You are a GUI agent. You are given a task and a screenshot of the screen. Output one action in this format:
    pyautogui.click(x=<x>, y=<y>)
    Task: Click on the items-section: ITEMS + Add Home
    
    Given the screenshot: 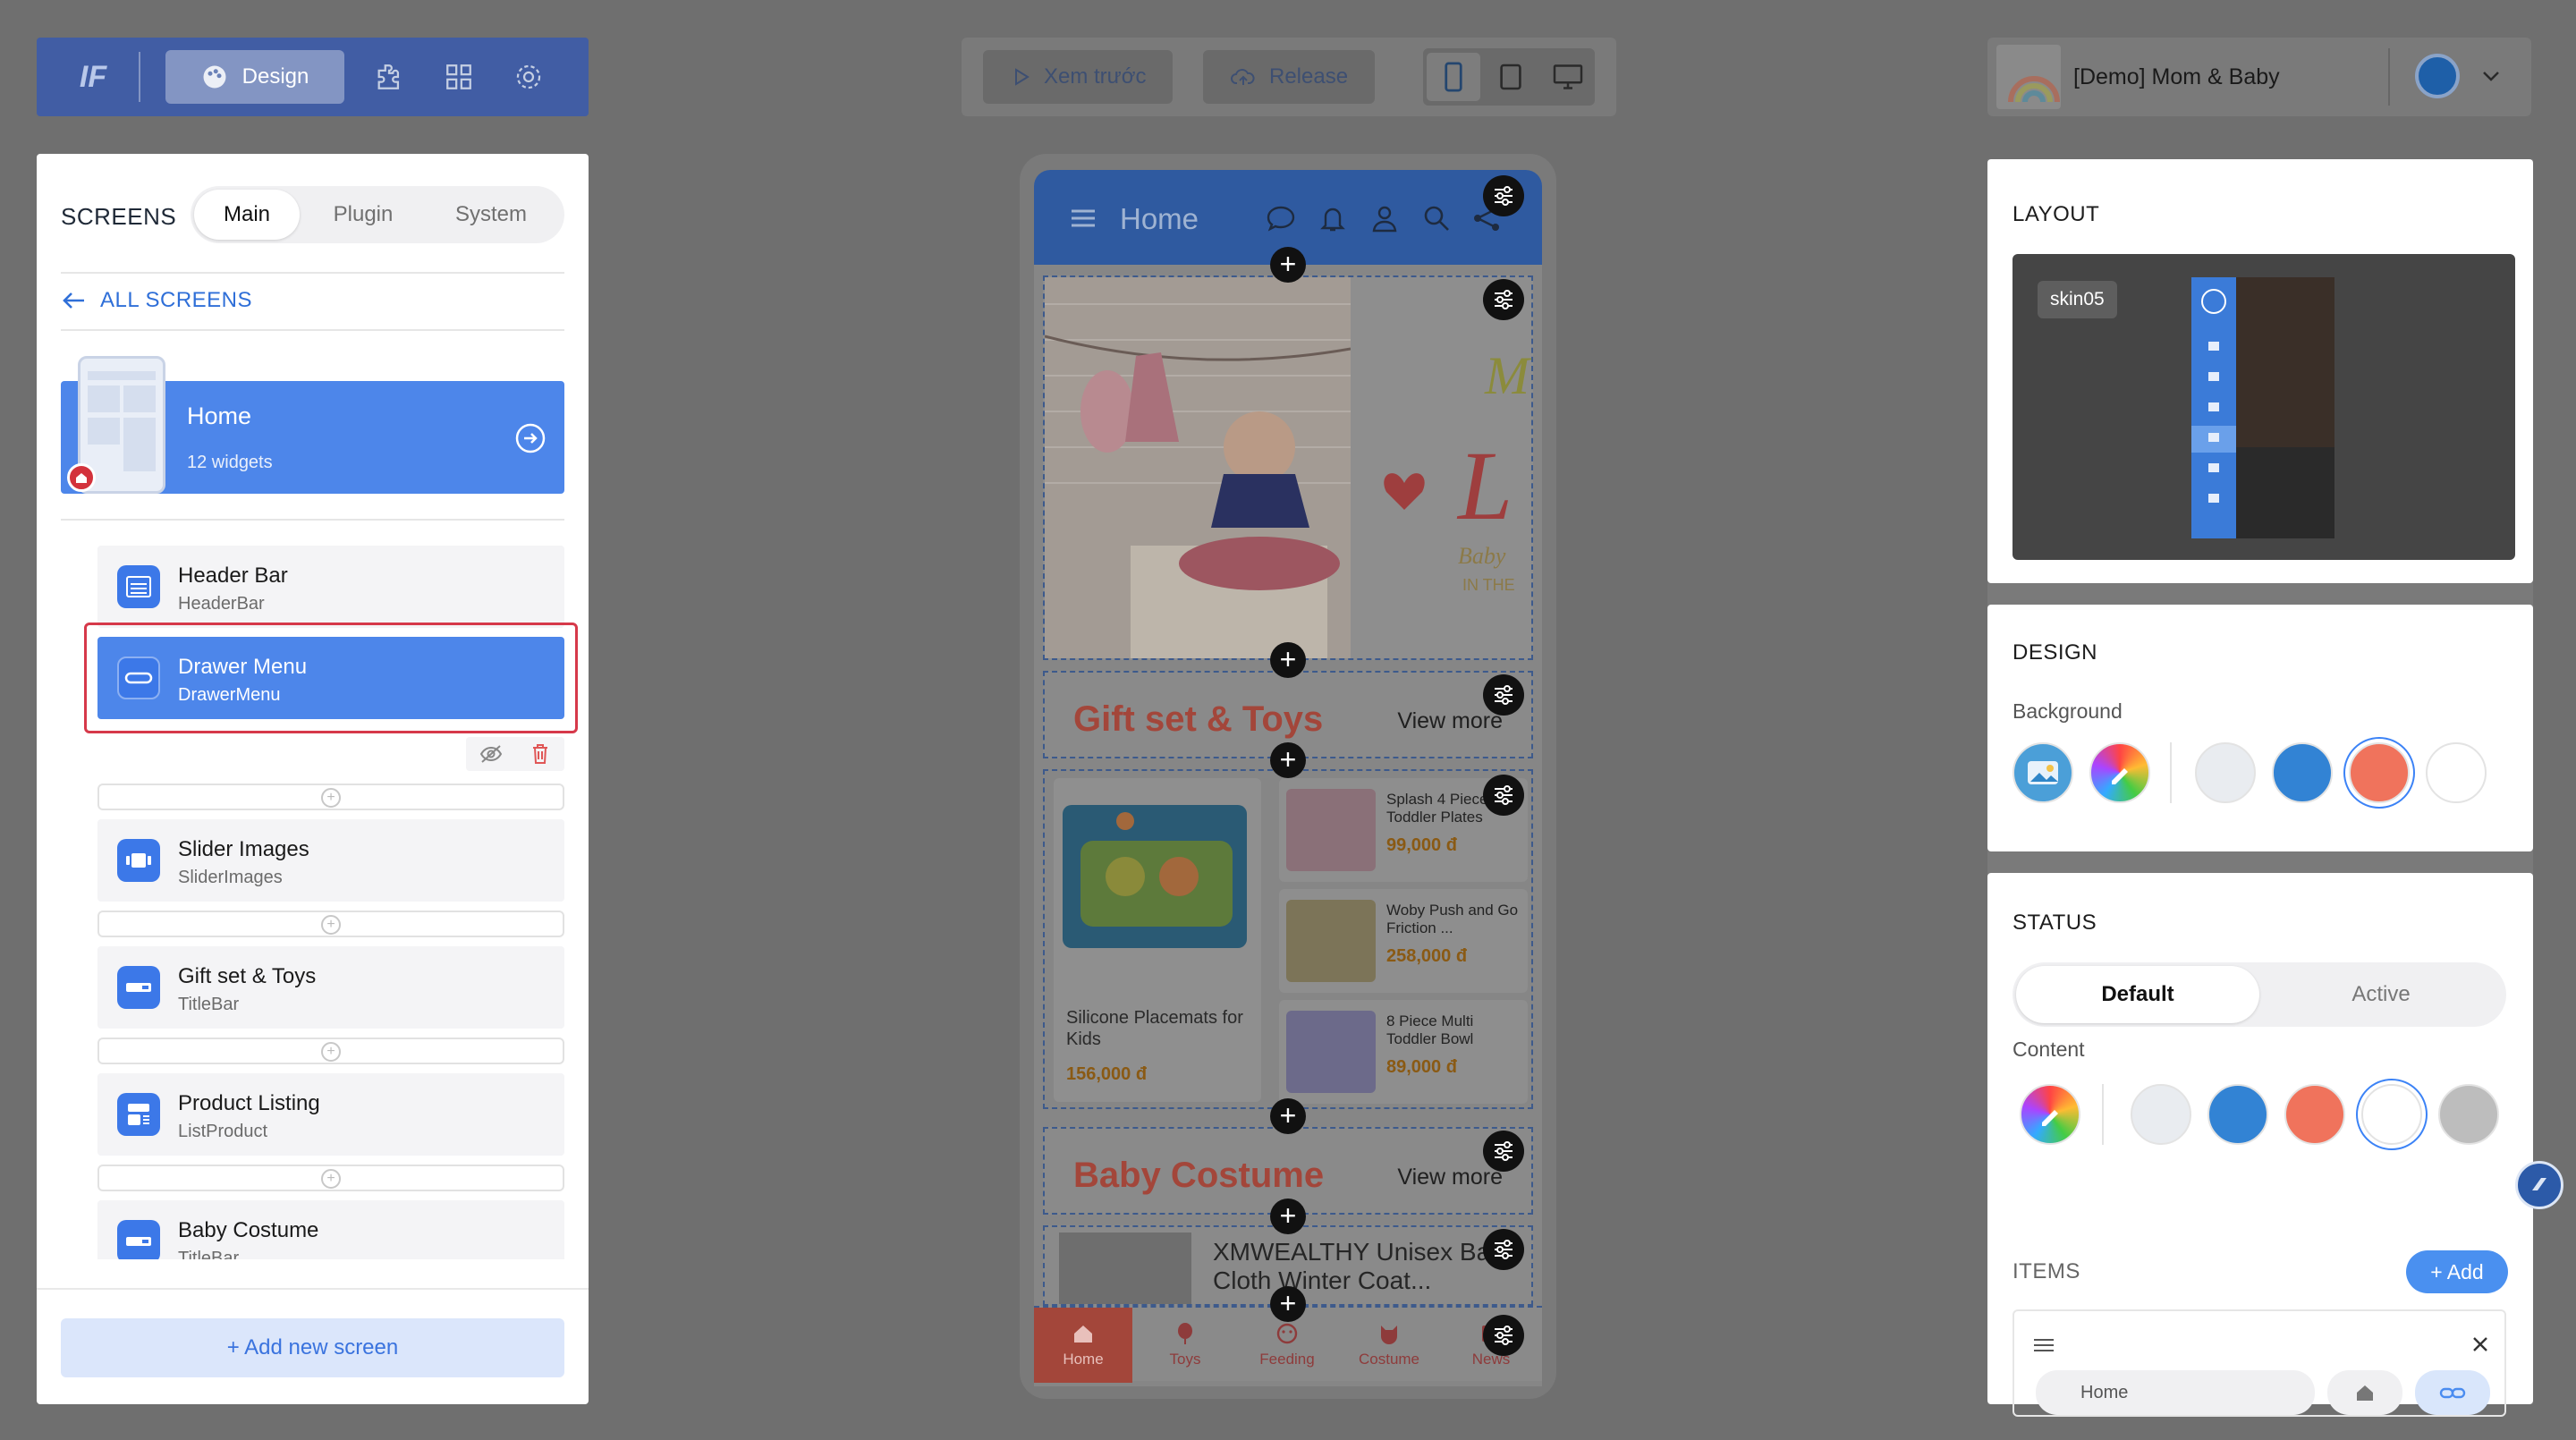 What is the action you would take?
    pyautogui.click(x=2260, y=1316)
    